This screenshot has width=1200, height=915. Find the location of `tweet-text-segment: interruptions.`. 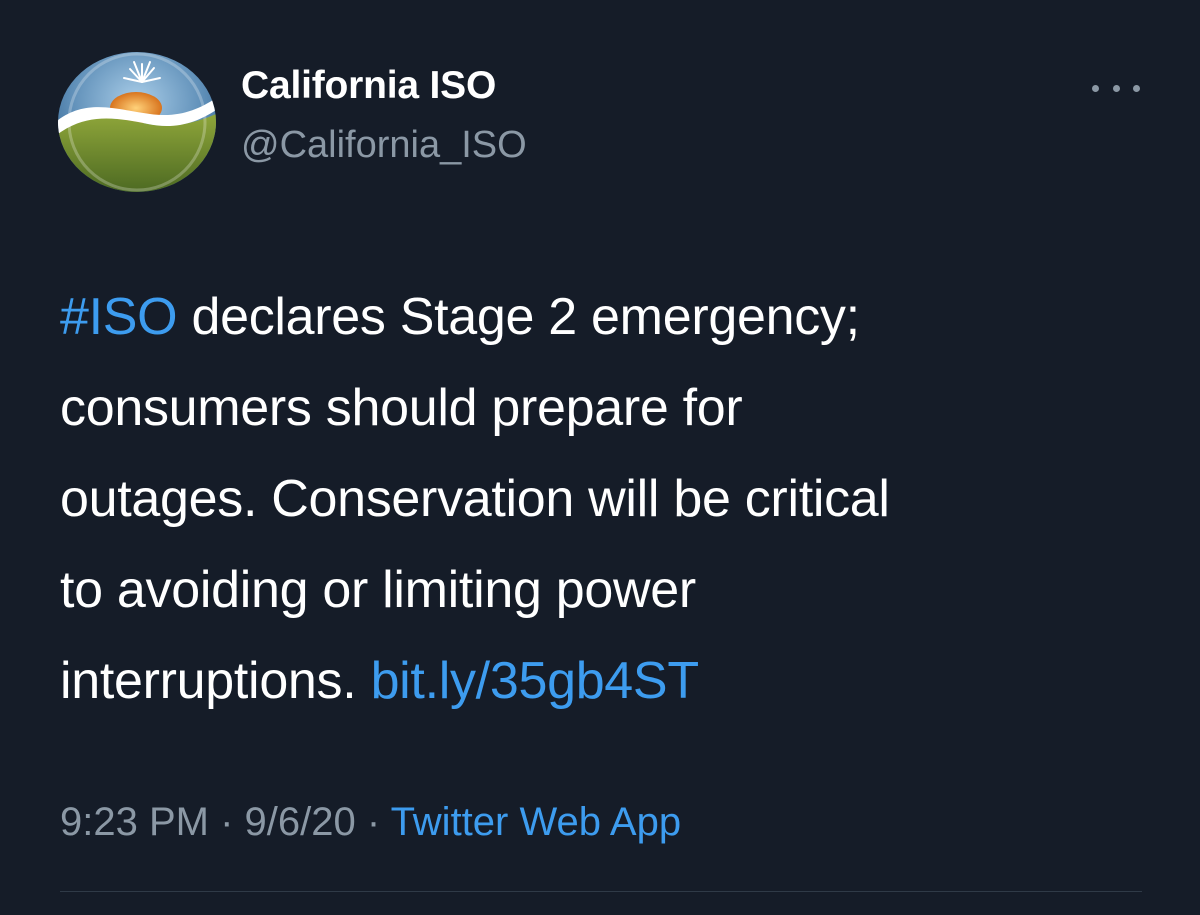

tweet-text-segment: interruptions. is located at coordinates (215, 681).